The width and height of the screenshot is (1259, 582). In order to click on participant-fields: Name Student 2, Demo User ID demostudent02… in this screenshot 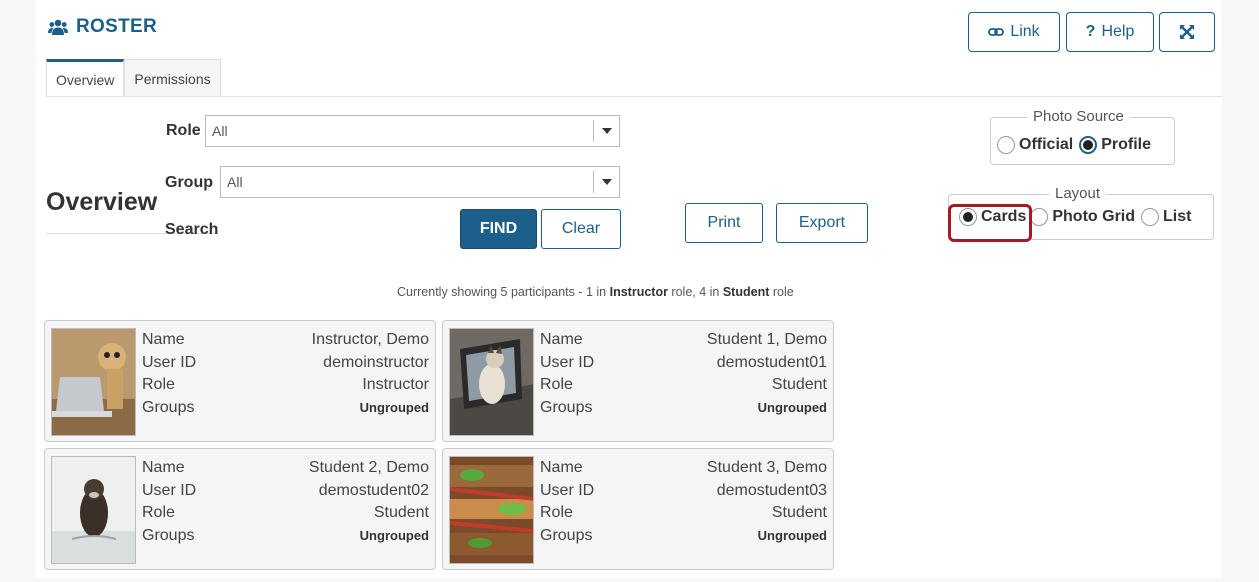, I will do `click(285, 502)`.